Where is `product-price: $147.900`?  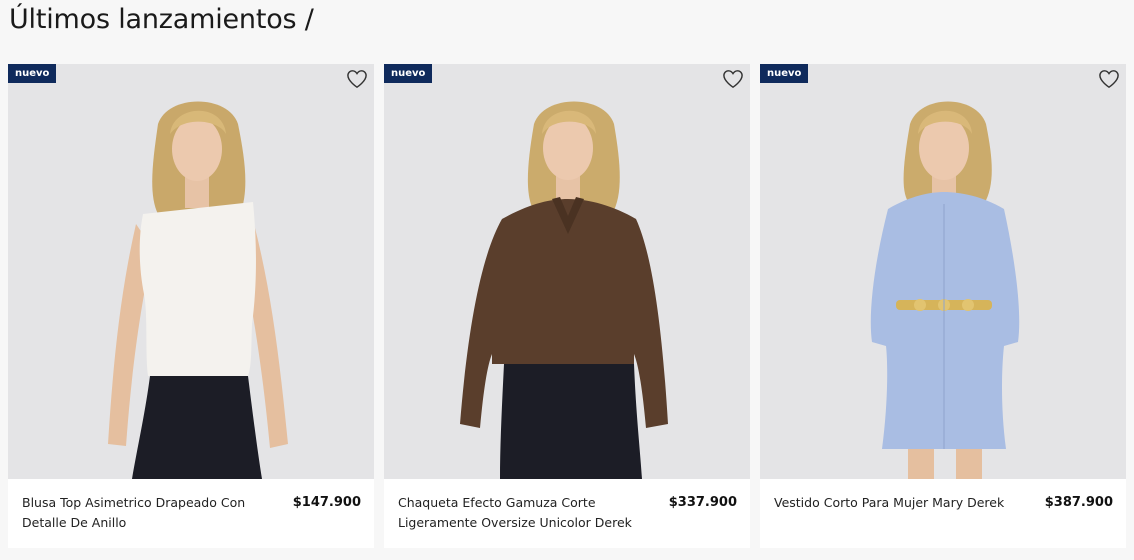 product-price: $147.900 is located at coordinates (326, 502).